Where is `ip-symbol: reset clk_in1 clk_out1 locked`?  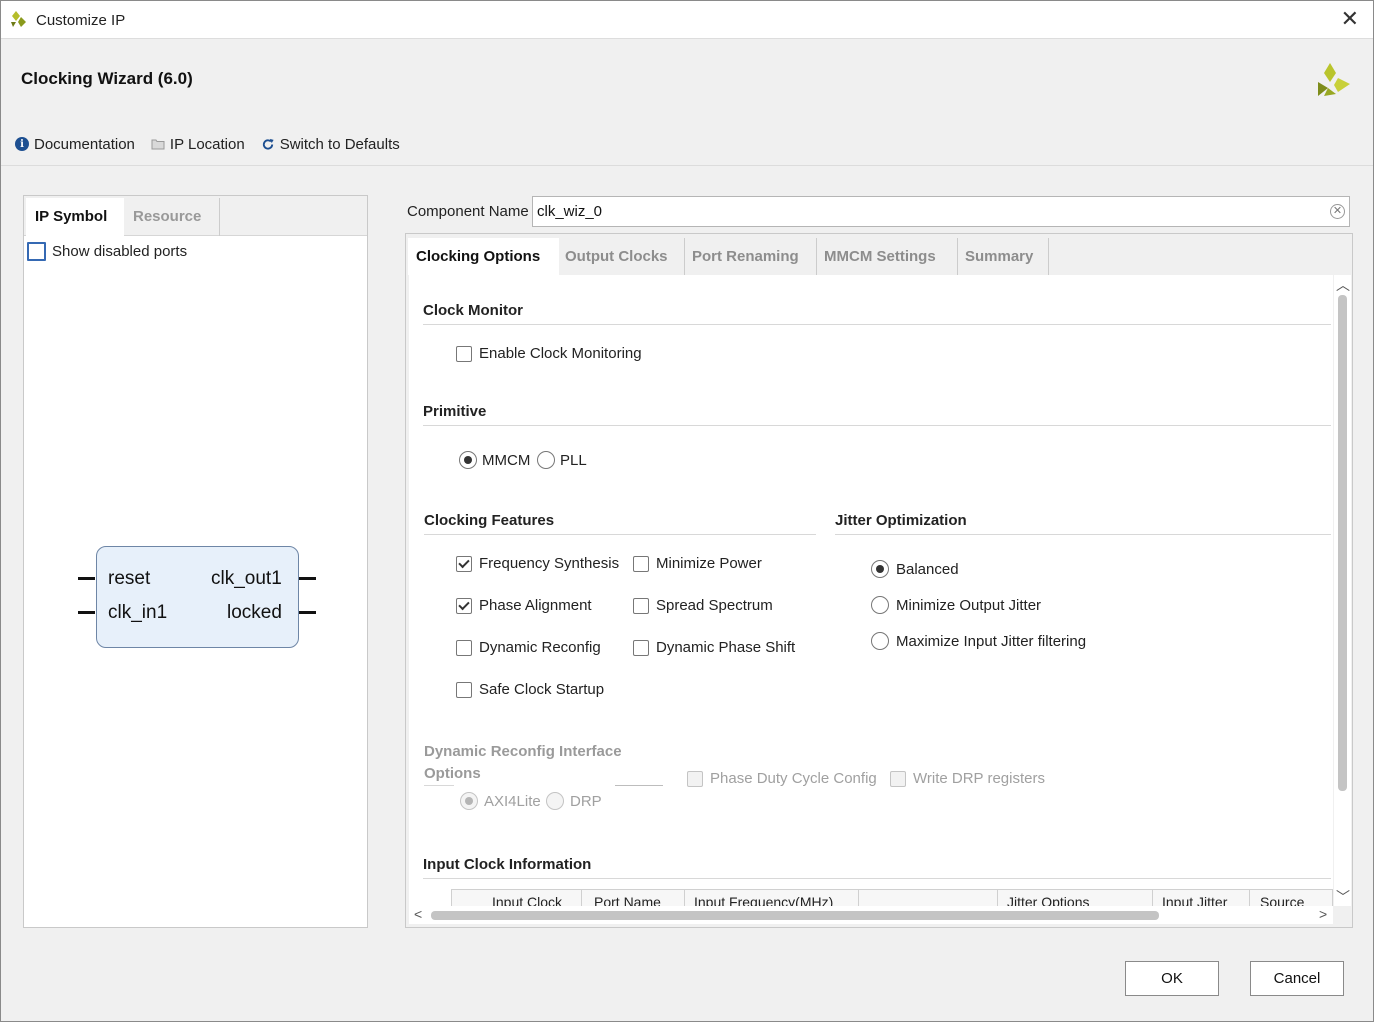
ip-symbol: reset clk_in1 clk_out1 locked is located at coordinates (195, 597).